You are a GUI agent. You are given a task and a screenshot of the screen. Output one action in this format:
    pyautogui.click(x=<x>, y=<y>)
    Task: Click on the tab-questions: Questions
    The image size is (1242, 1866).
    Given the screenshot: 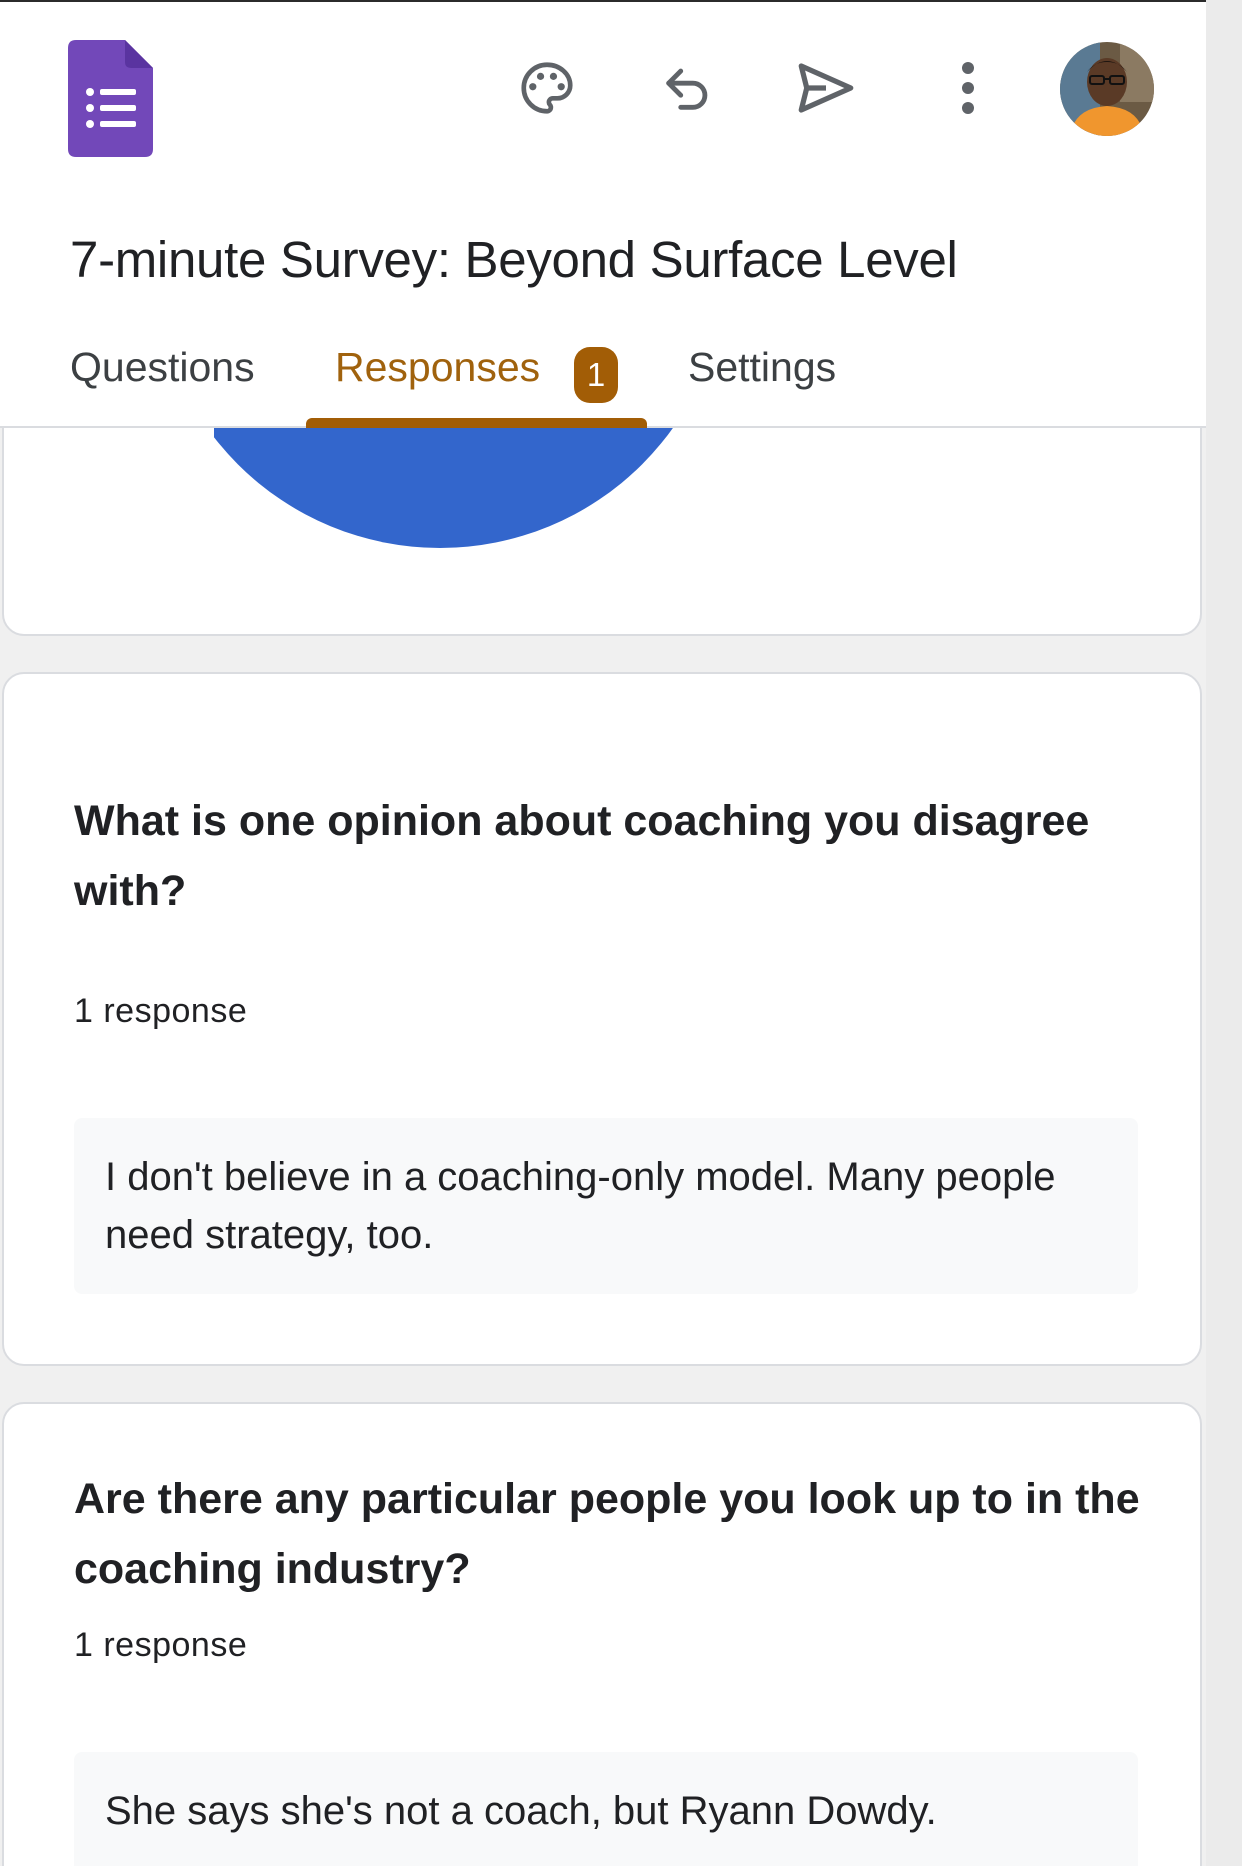 What is the action you would take?
    pyautogui.click(x=162, y=367)
    